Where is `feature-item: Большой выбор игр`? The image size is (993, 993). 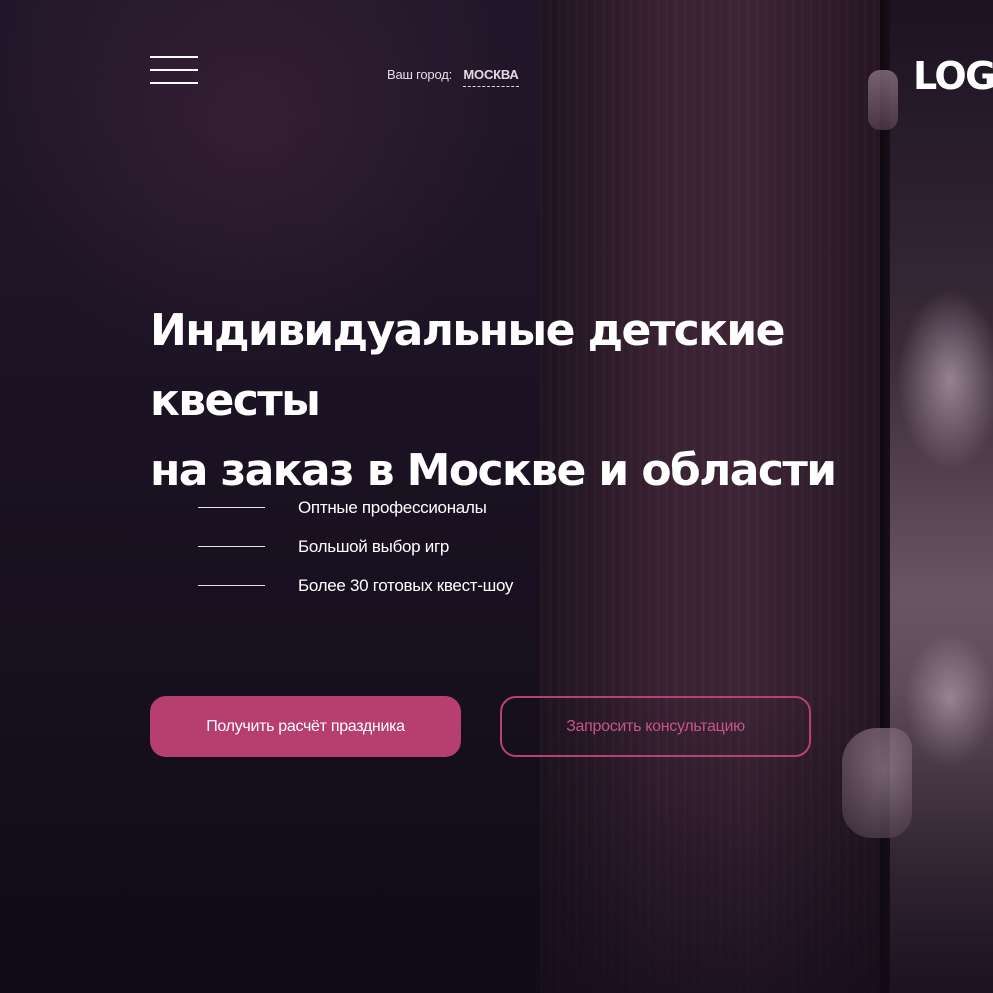
feature-item: Большой выбор игр is located at coordinates (355, 546).